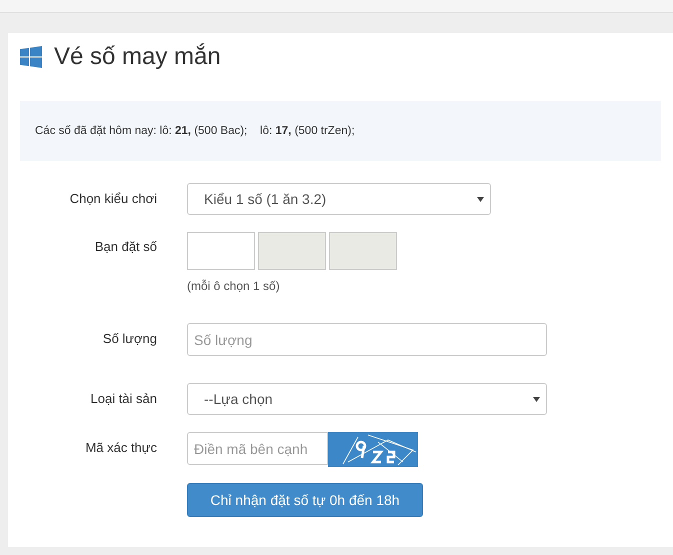 This screenshot has width=673, height=555. Describe the element at coordinates (113, 199) in the screenshot. I see `field-label: Chọn kiểu chơi` at that location.